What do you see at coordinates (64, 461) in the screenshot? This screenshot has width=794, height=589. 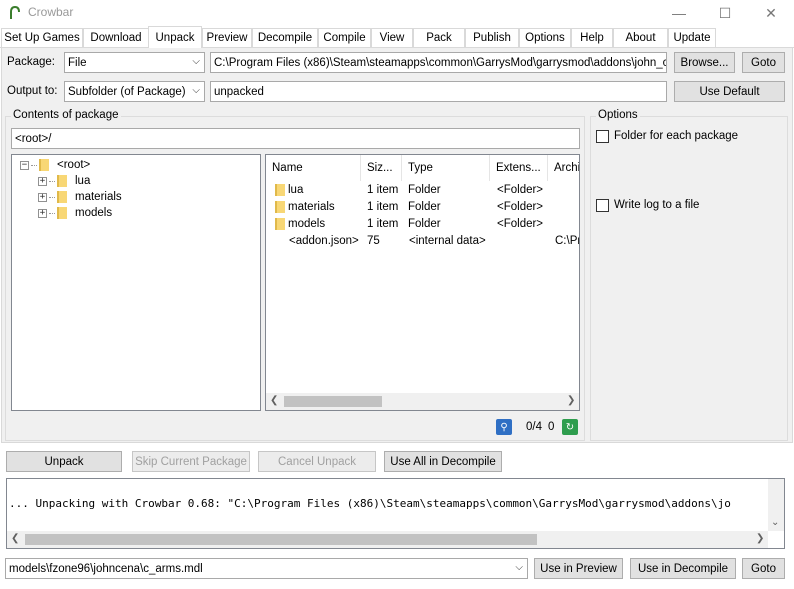 I see `unpack-button: Unpack` at bounding box center [64, 461].